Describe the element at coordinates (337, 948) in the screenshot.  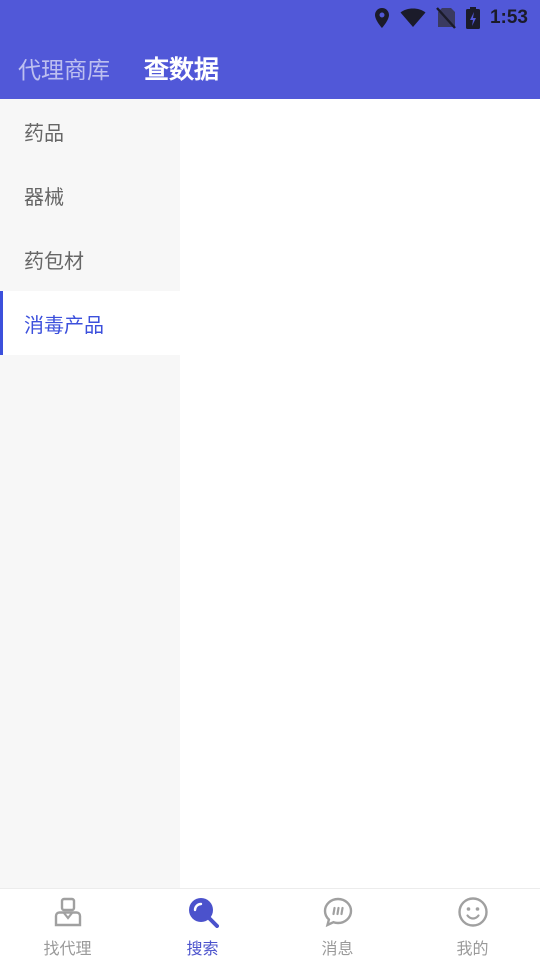
I see `nav-label-messages: 消息` at that location.